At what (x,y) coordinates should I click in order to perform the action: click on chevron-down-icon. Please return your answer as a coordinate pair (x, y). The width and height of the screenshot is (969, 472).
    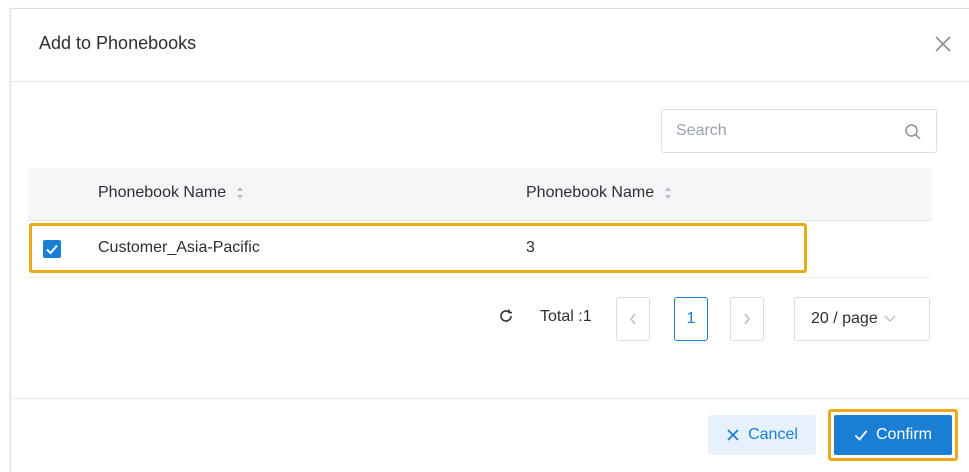
    Looking at the image, I should click on (890, 318).